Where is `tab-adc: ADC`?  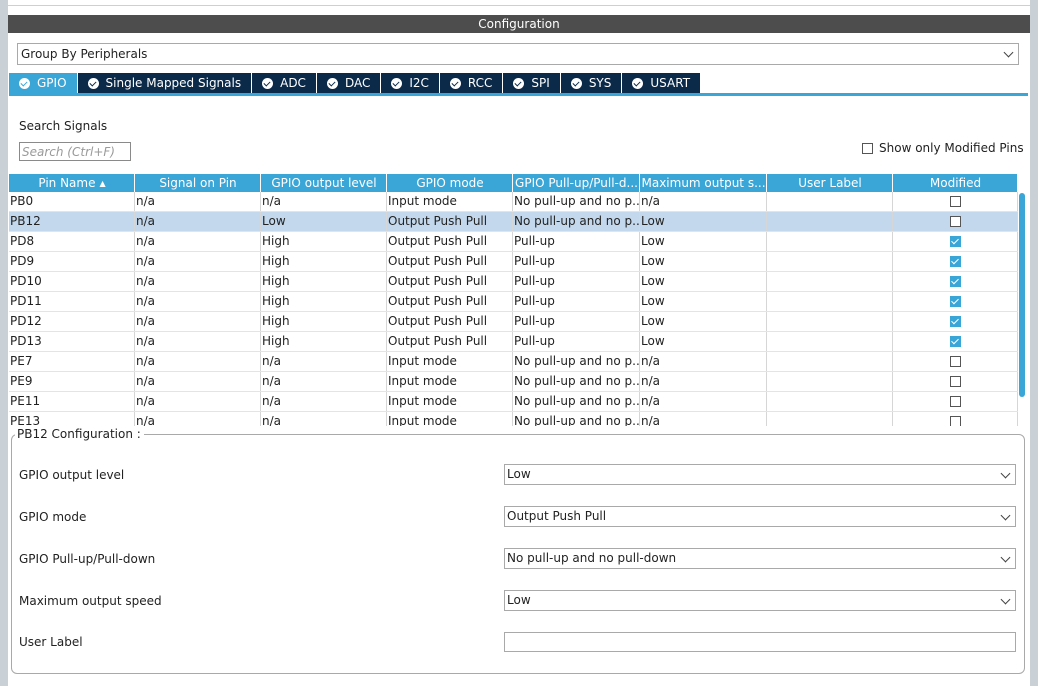
tab-adc: ADC is located at coordinates (284, 83).